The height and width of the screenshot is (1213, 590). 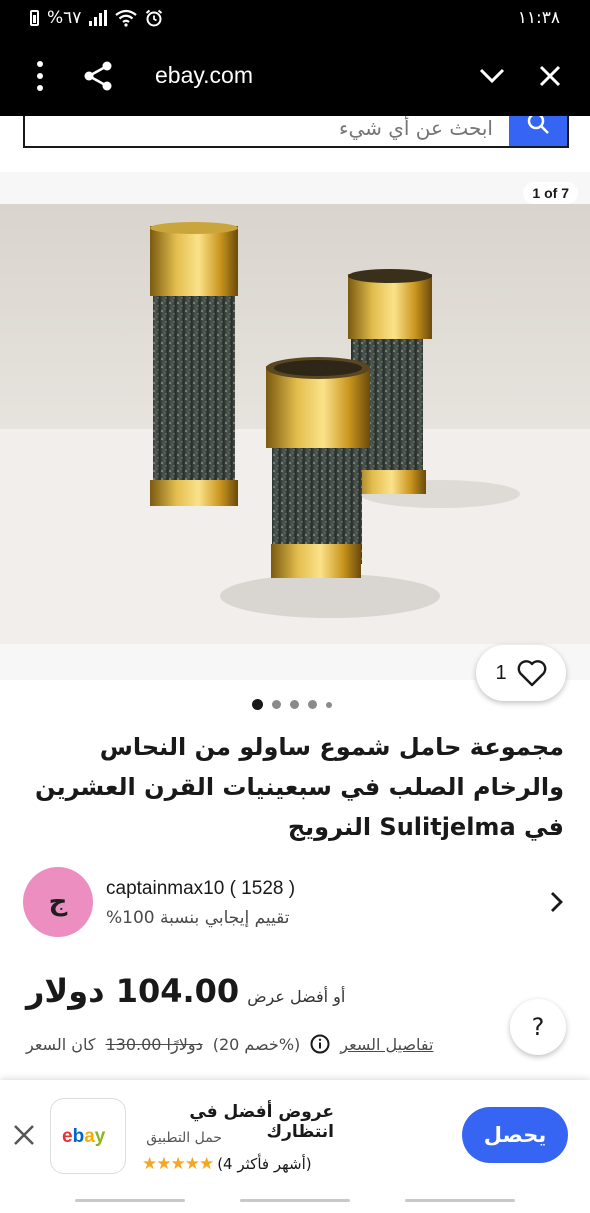 What do you see at coordinates (296, 996) in the screenshot?
I see `best-offer-label: أو أفضل عرض` at bounding box center [296, 996].